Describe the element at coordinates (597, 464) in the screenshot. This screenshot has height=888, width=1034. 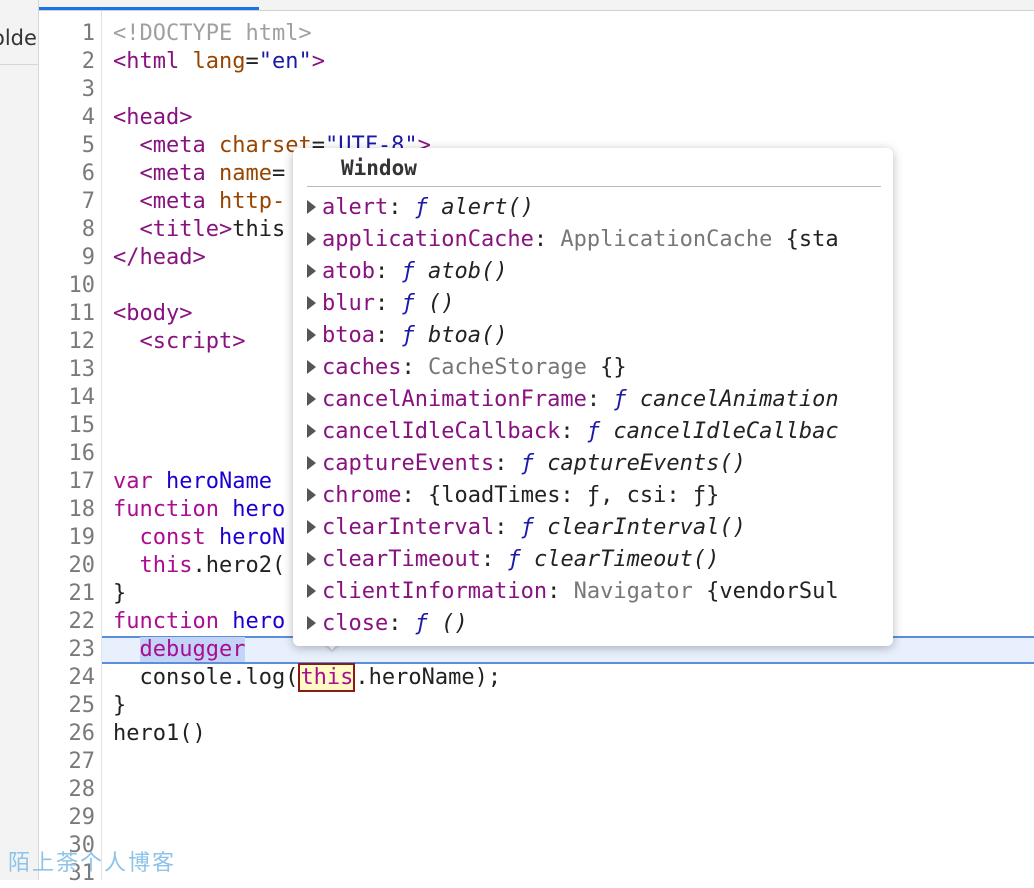
I see `property-row: captureEvents: ƒ captureEvents()` at that location.